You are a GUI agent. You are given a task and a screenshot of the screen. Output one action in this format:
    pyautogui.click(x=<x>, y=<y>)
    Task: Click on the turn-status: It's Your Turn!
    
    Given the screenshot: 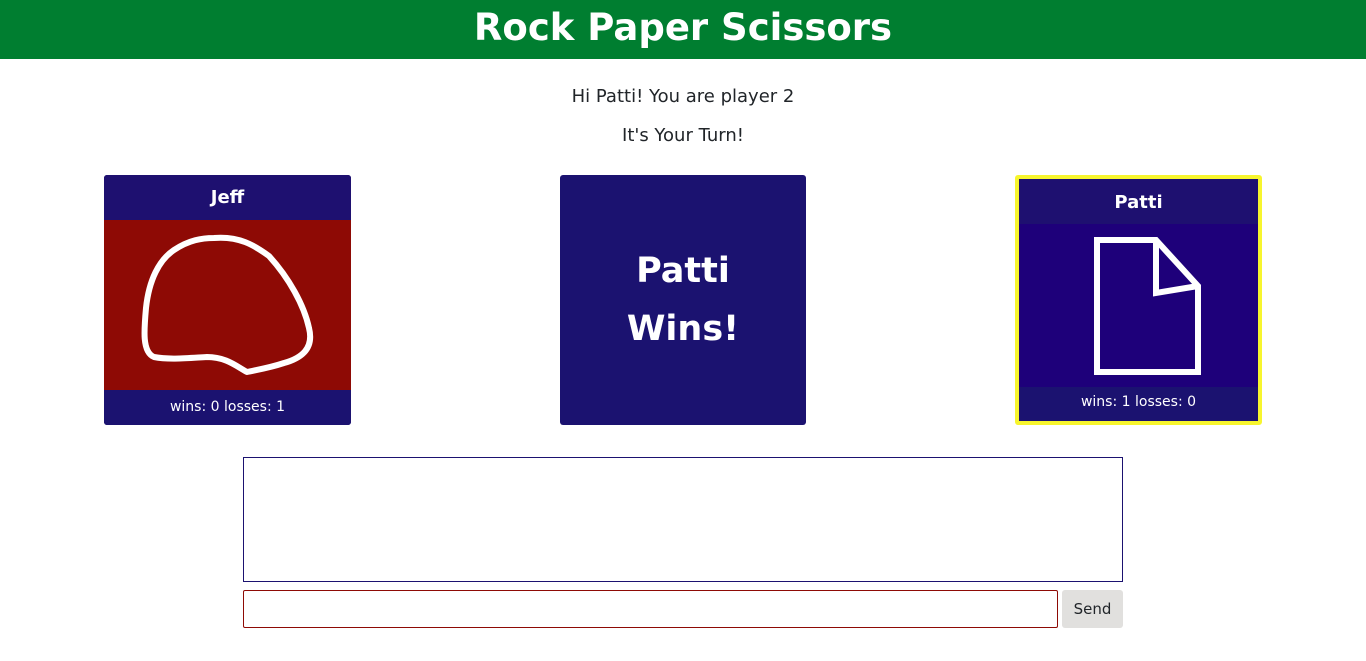 What is the action you would take?
    pyautogui.click(x=683, y=135)
    